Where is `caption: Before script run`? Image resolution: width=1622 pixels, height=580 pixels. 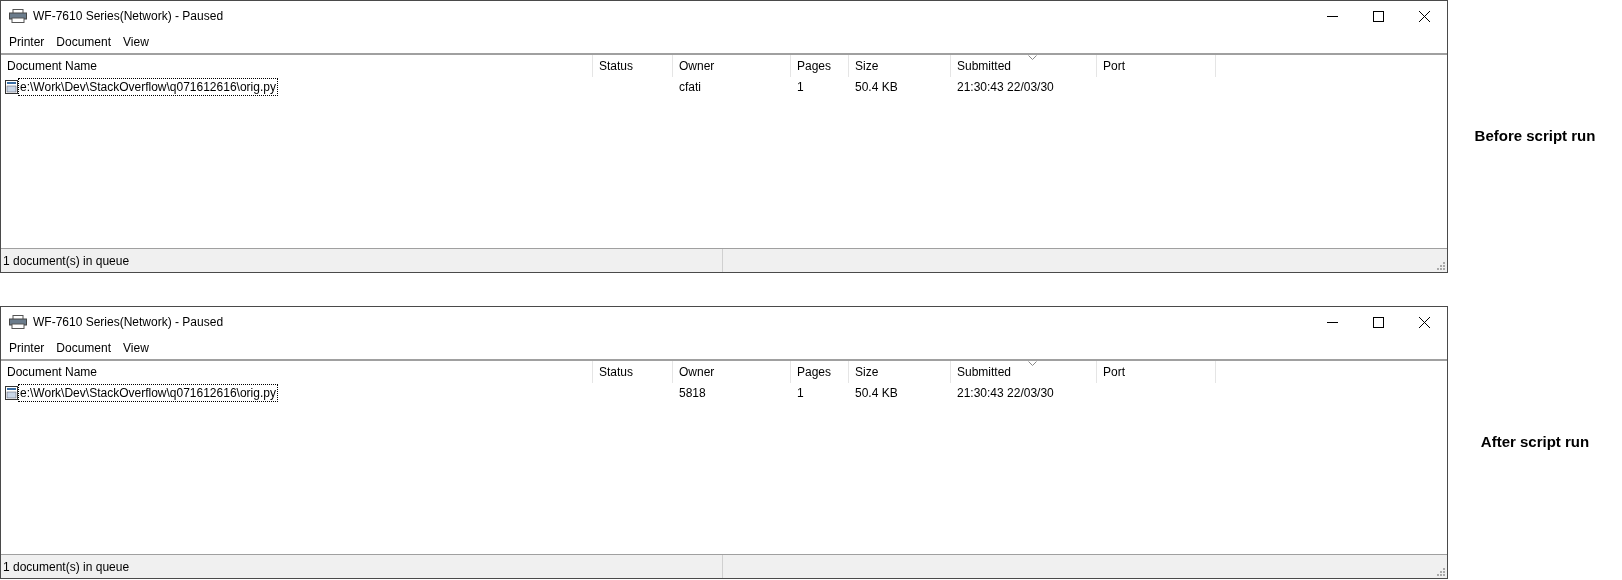
caption: Before script run is located at coordinates (1535, 136).